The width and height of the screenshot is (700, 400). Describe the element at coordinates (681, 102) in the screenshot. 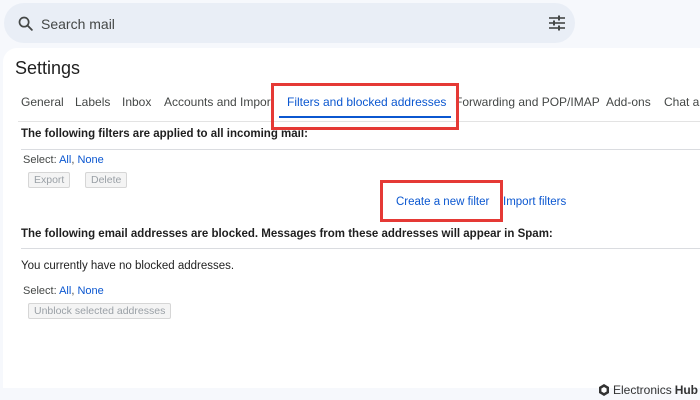

I see `tab-chat: Chat a` at that location.